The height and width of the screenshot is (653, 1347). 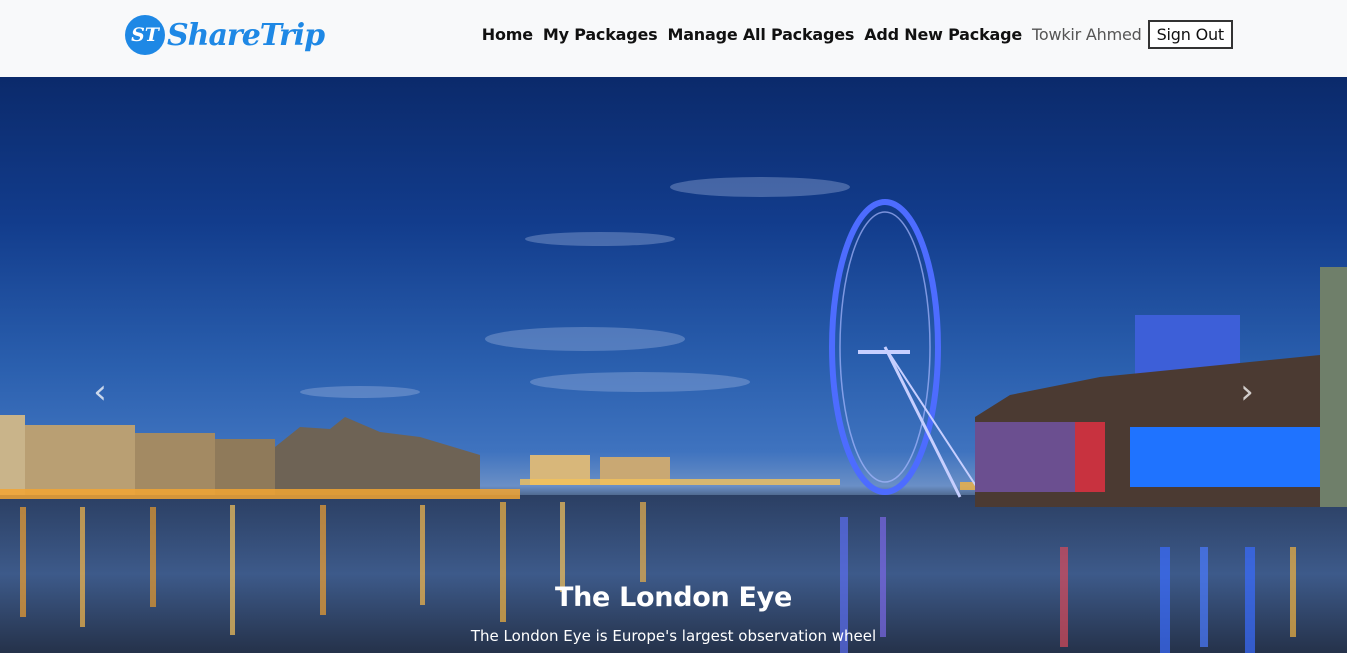 What do you see at coordinates (1087, 34) in the screenshot?
I see `user-name: Towkir Ahmed` at bounding box center [1087, 34].